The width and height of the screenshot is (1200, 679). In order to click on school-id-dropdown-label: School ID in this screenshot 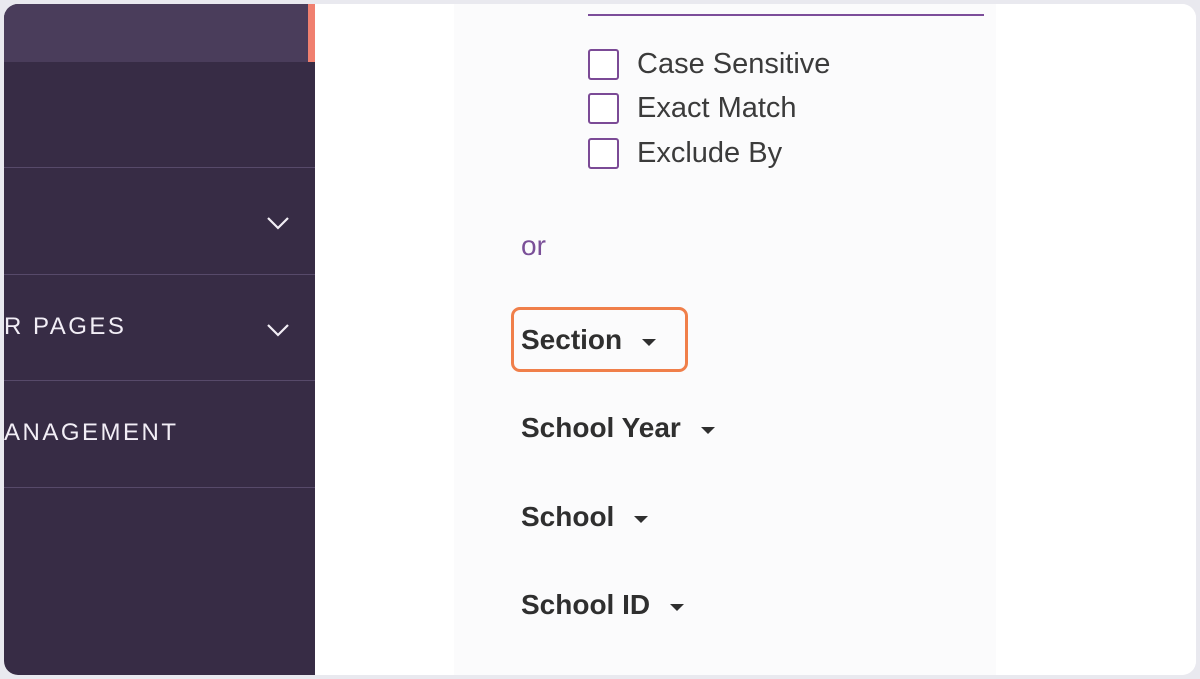, I will do `click(586, 604)`.